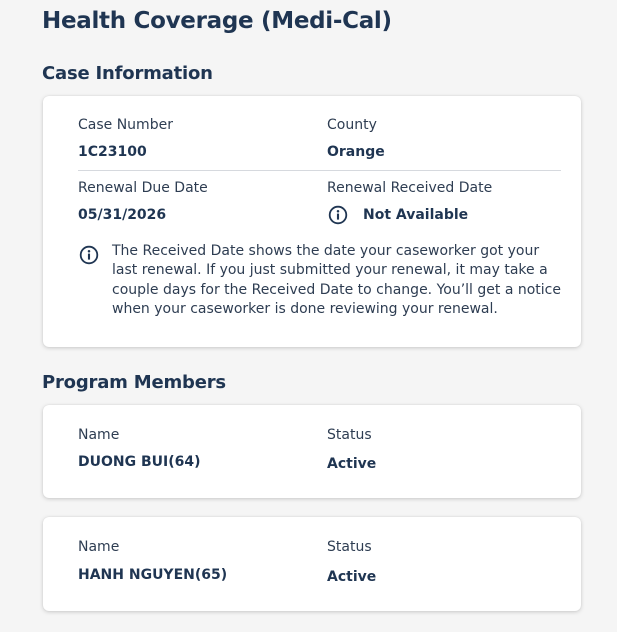  Describe the element at coordinates (127, 73) in the screenshot. I see `case-information-heading: Case Information` at that location.